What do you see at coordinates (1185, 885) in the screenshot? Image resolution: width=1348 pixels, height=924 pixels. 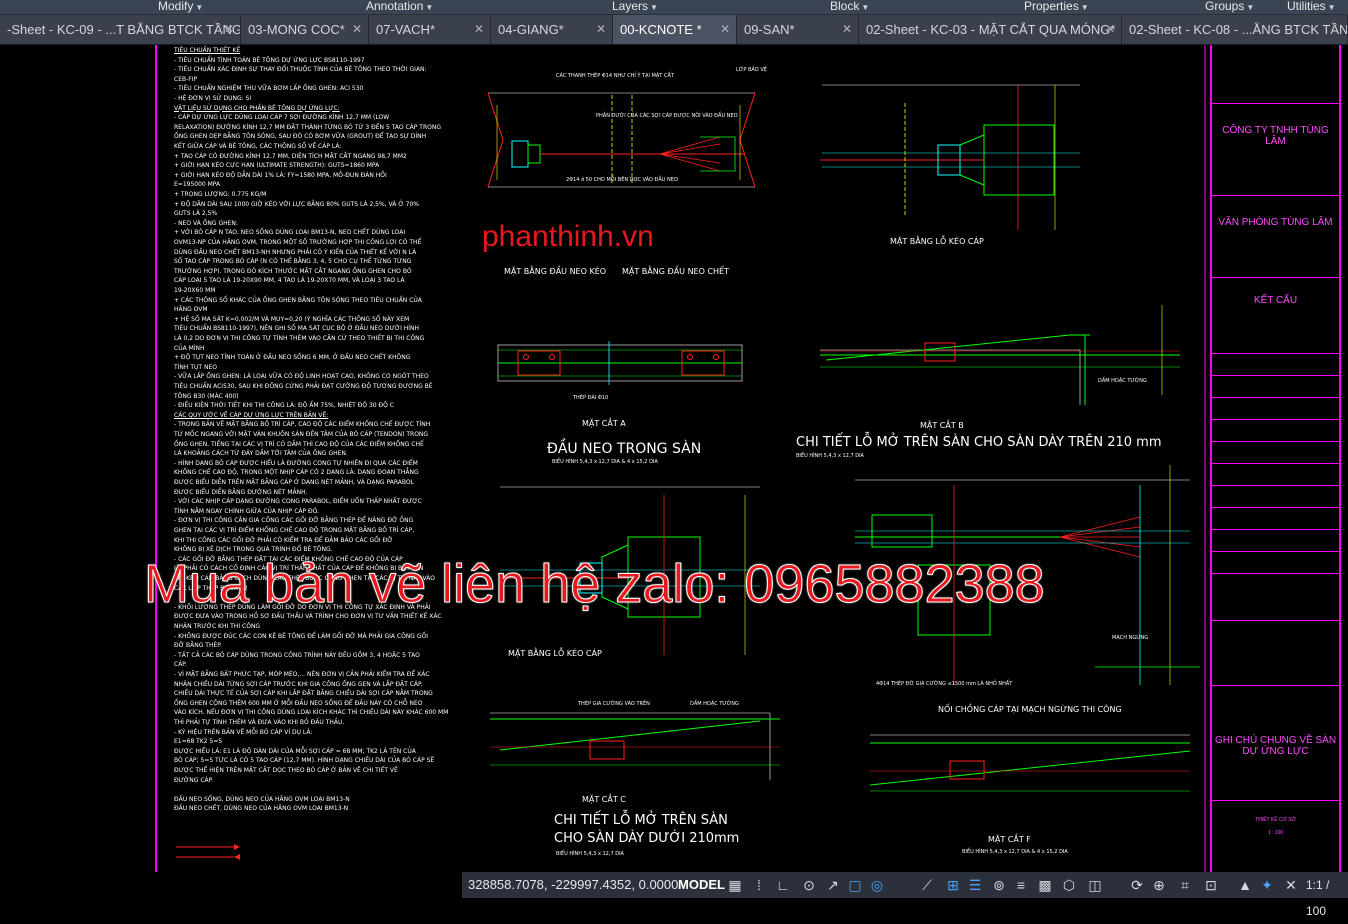 I see `units-icon: ⌗` at bounding box center [1185, 885].